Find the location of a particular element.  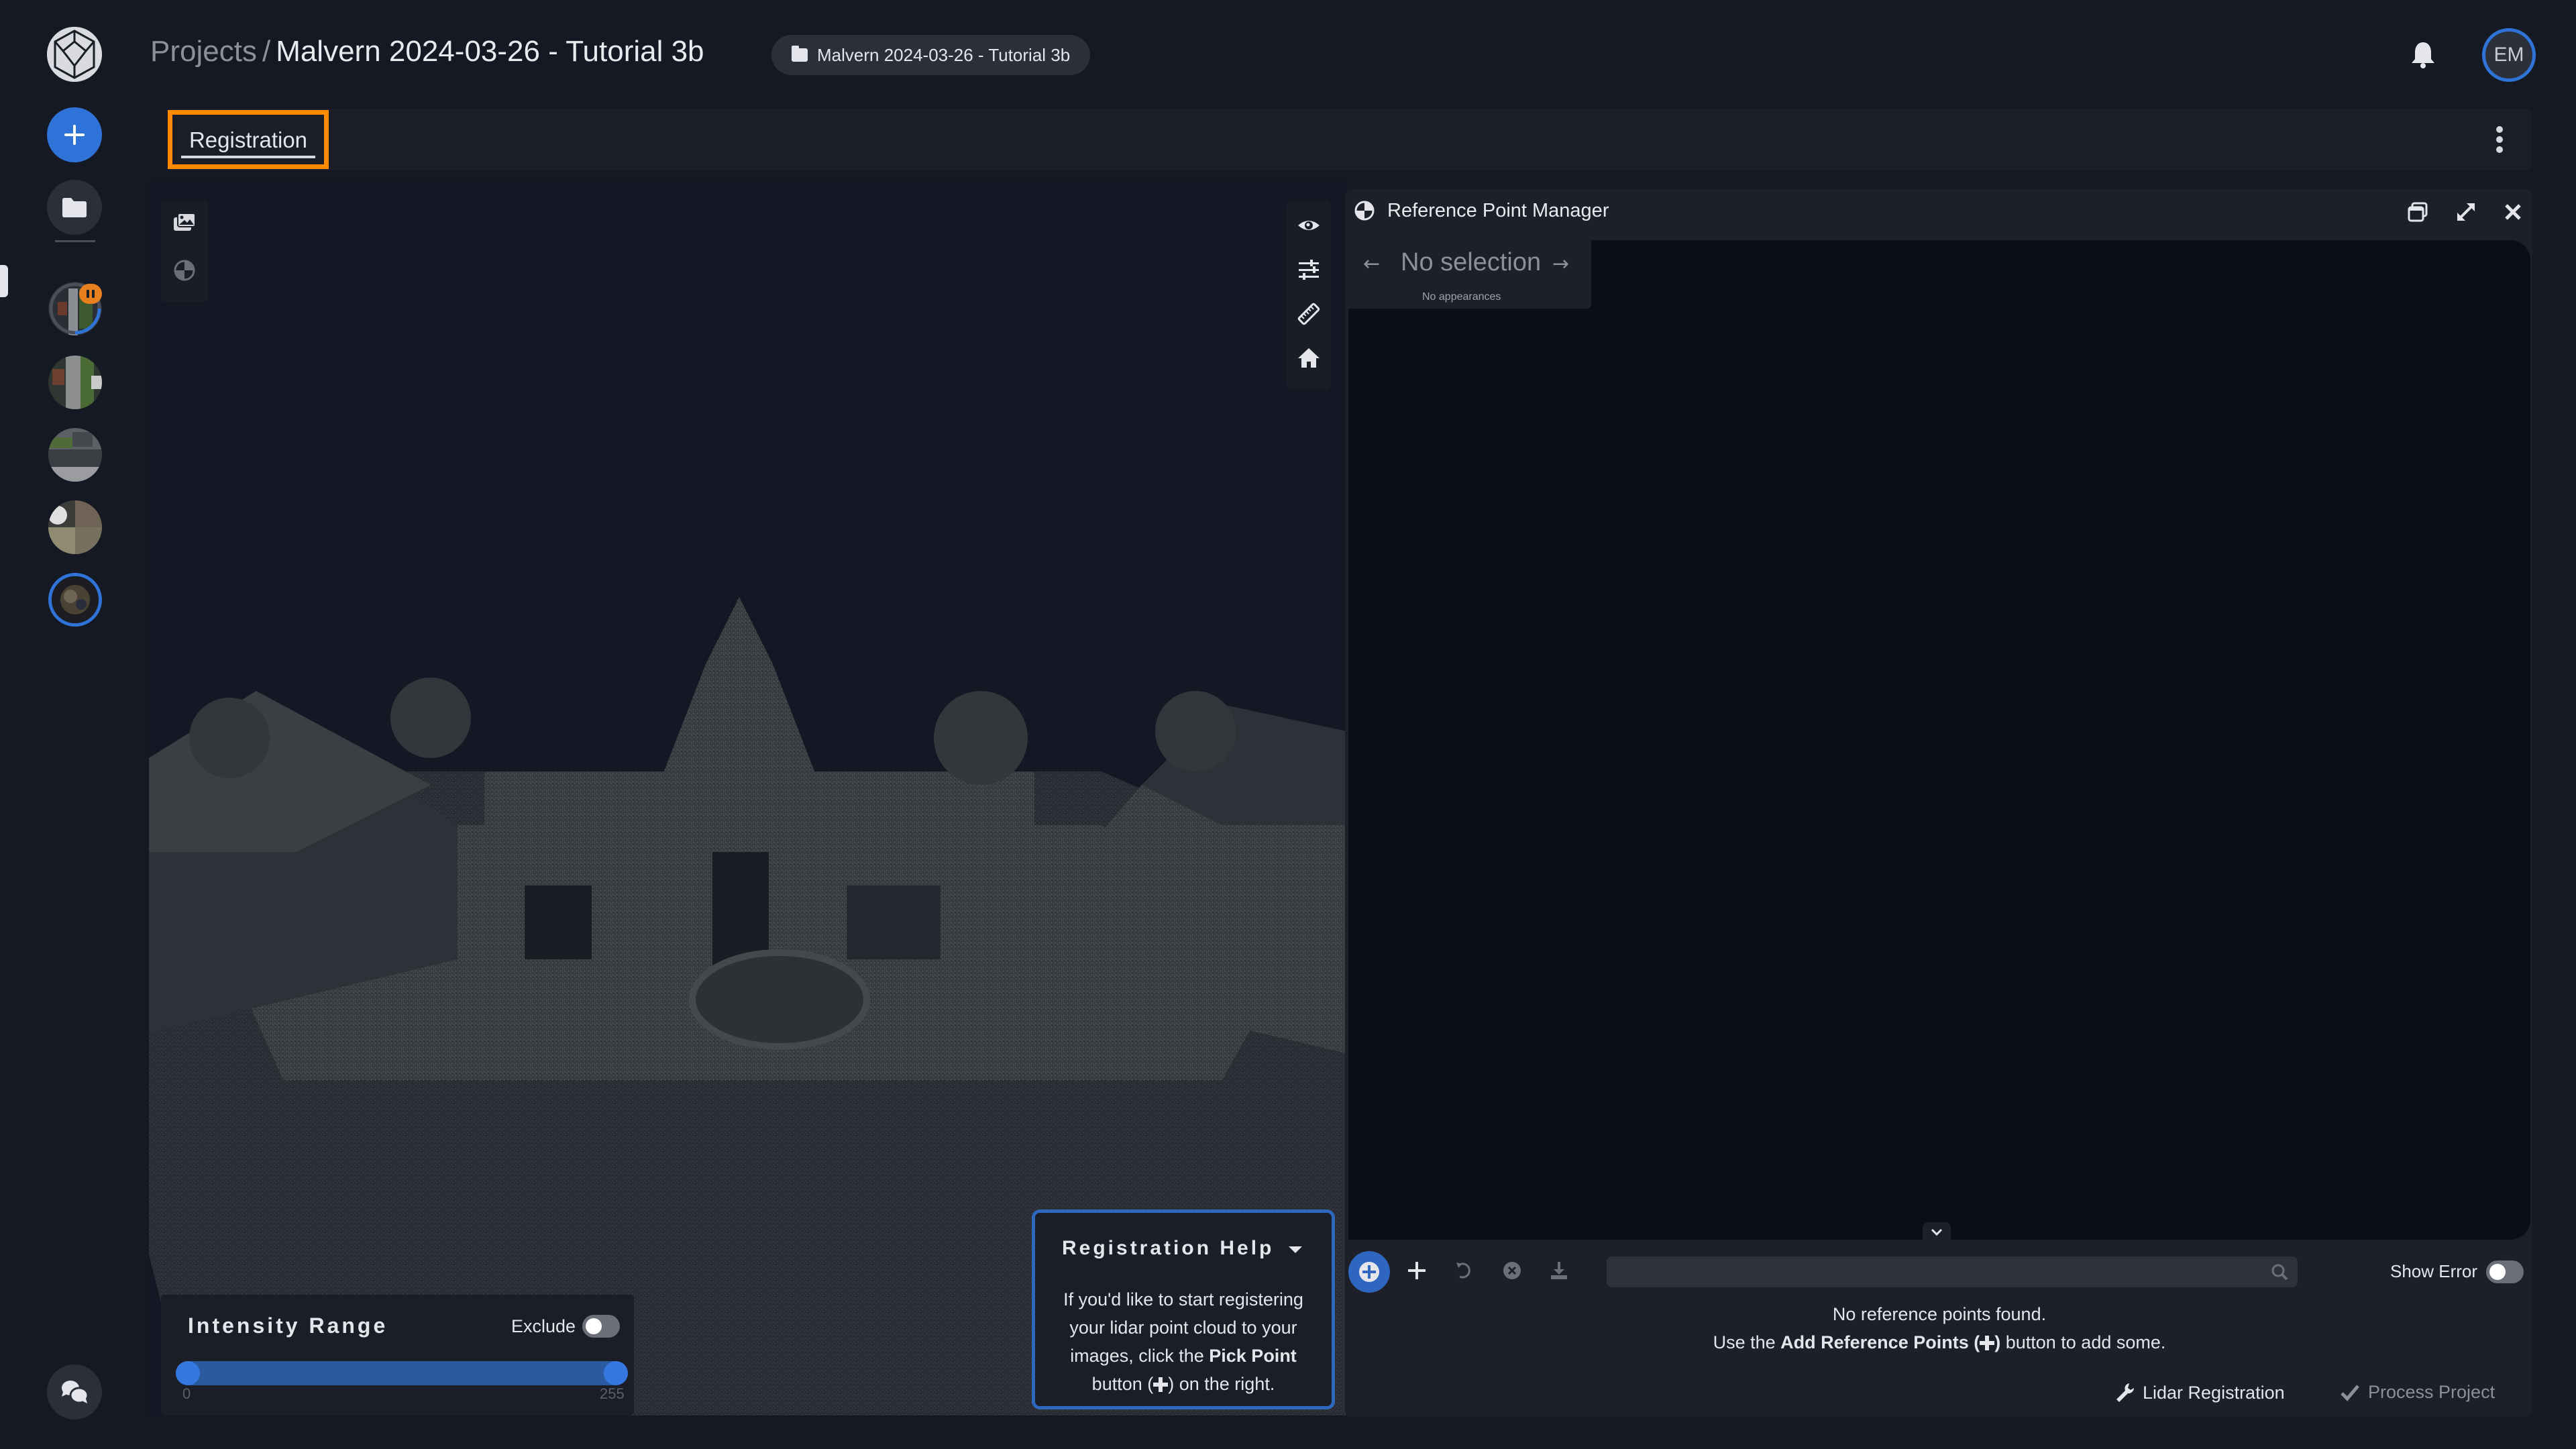

app-logo is located at coordinates (74, 54).